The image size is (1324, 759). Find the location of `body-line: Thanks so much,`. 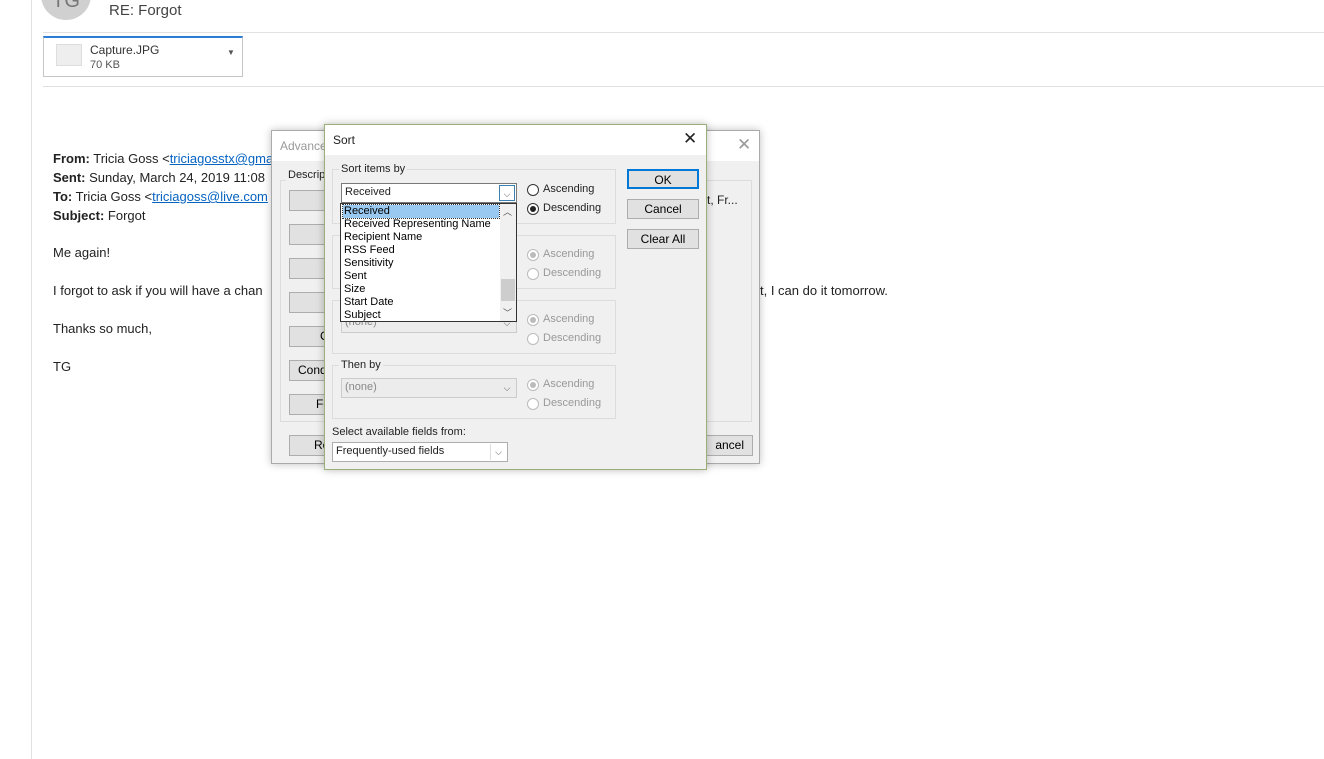

body-line: Thanks so much, is located at coordinates (102, 328).